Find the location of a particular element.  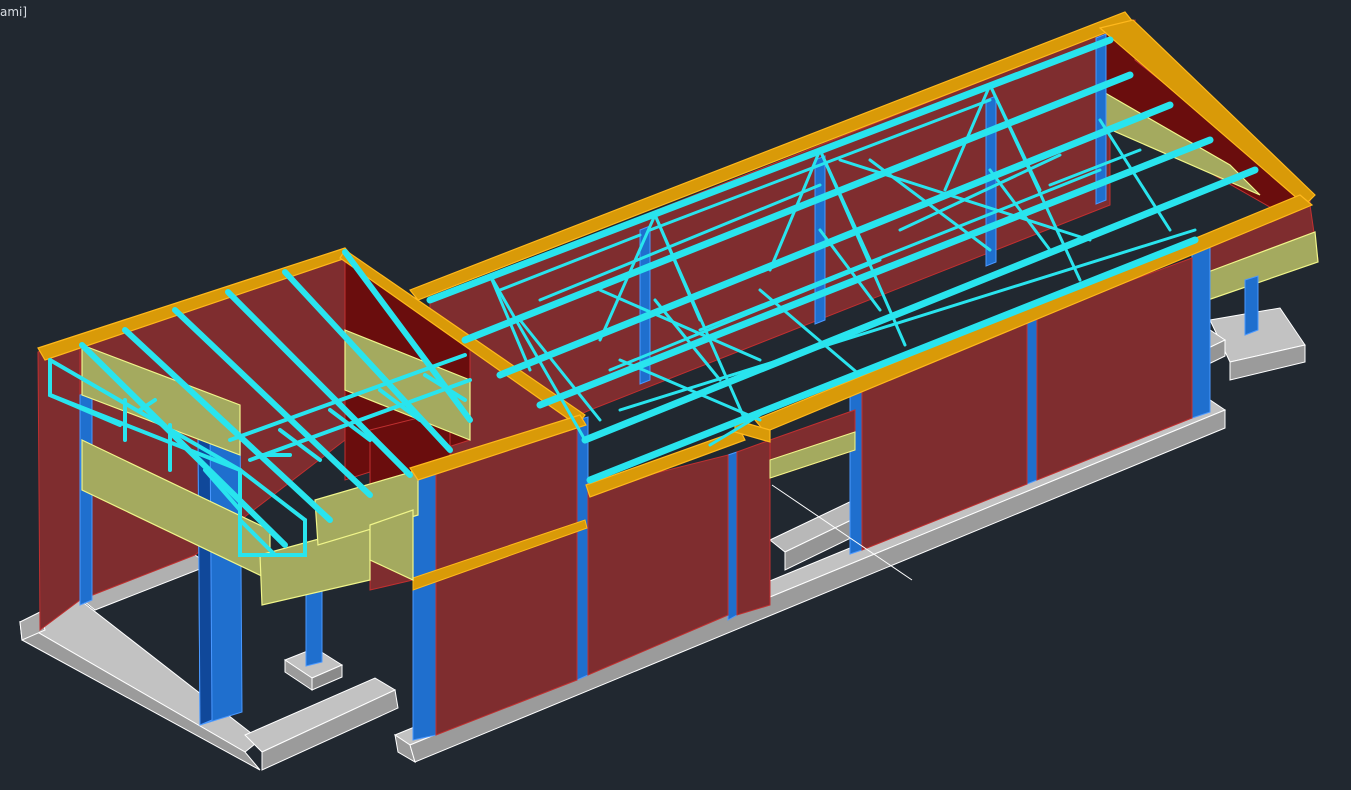

column-front-opening is located at coordinates (732, 536).